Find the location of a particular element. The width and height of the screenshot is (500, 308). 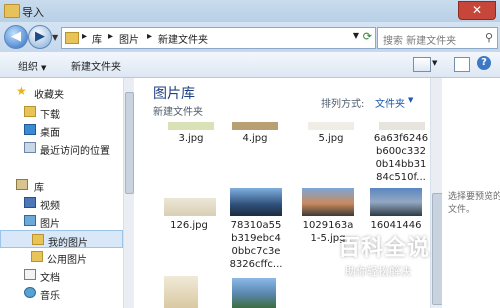

command-bar: 组织 ▼ 新建文件夹 ▼ ? is located at coordinates (250, 65).